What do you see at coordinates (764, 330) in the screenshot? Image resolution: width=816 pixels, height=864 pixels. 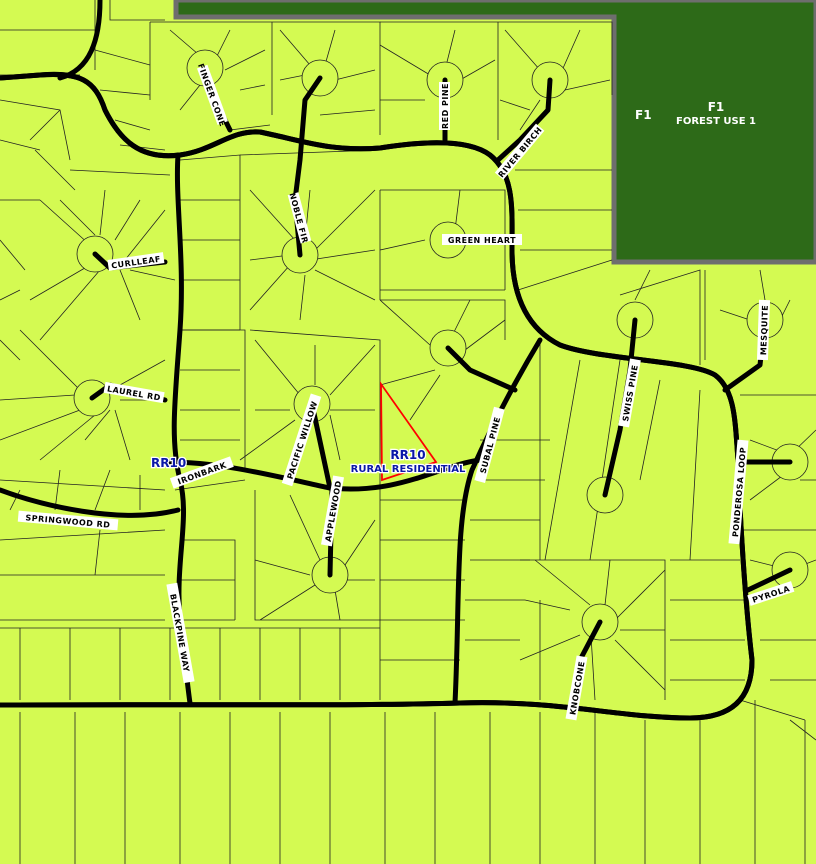 I see `road-label-mesquite: MESQUITE` at bounding box center [764, 330].